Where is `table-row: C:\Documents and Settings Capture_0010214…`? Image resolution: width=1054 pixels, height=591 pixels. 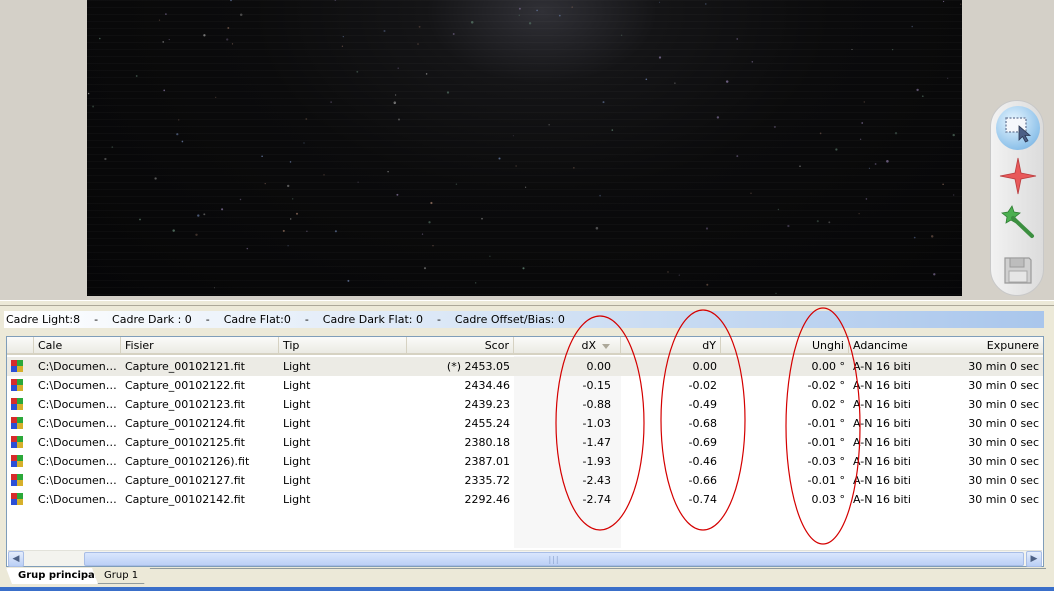 table-row: C:\Documents and Settings Capture_0010214… is located at coordinates (525, 499).